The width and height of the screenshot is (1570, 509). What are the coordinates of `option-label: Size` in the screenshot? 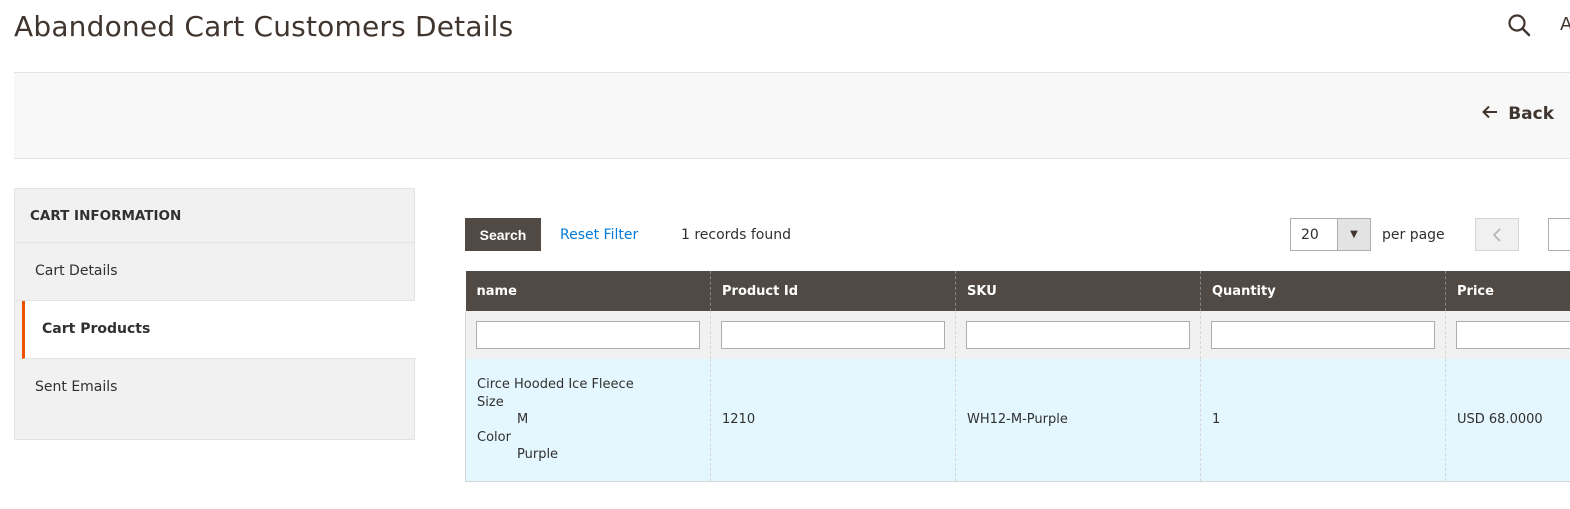 It's located at (490, 402).